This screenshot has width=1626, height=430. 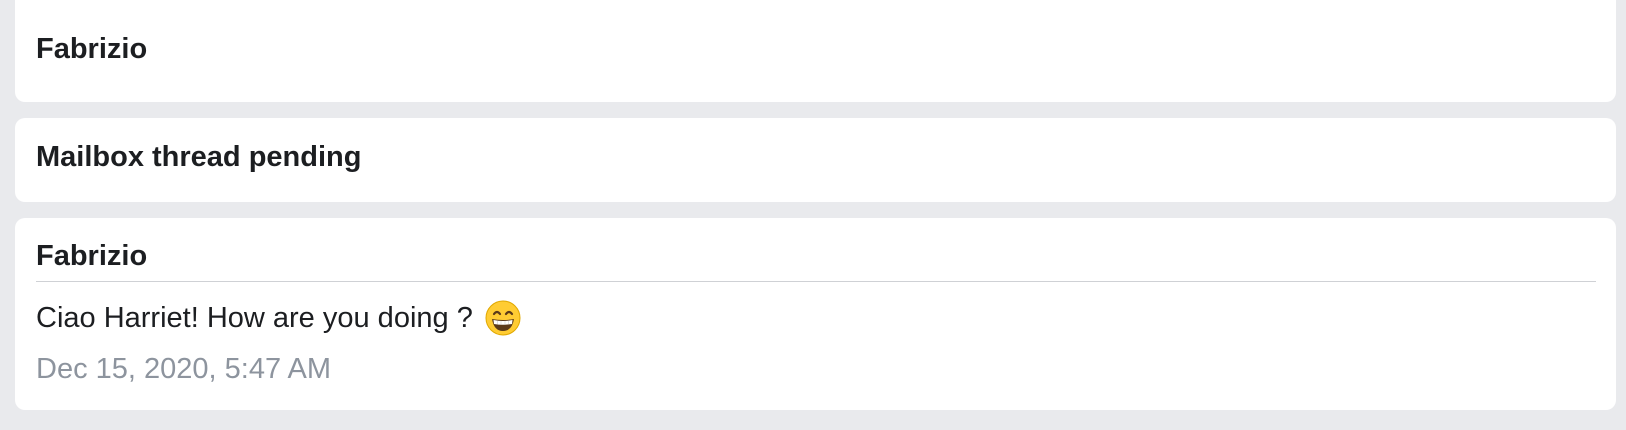 What do you see at coordinates (184, 369) in the screenshot?
I see `message-timestamp: Dec 15, 2020, 5:47 AM` at bounding box center [184, 369].